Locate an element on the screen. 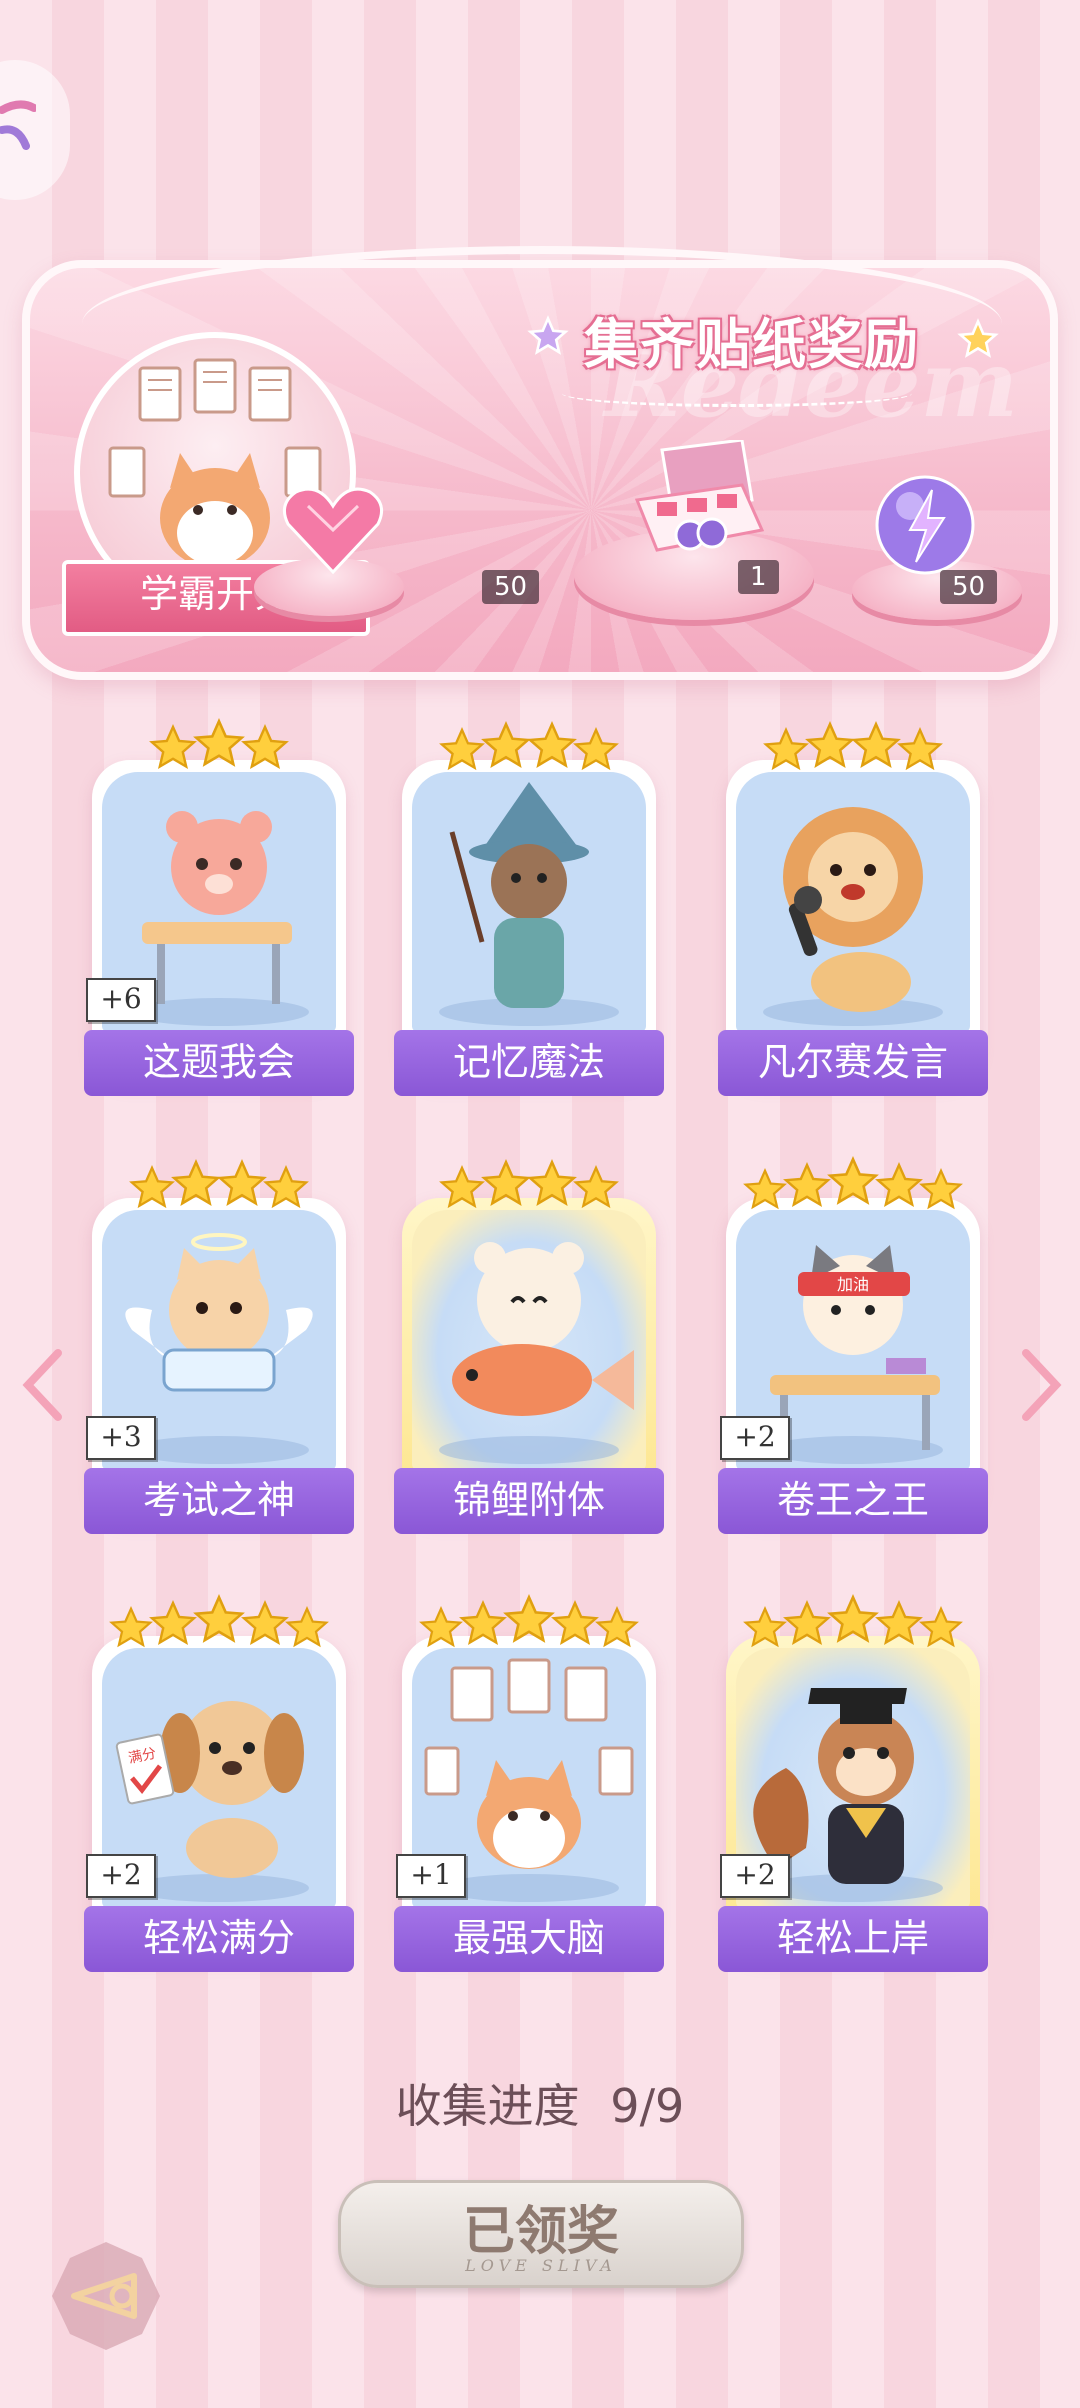  sticker-frame: 轻松上岸 +2 is located at coordinates (853, 1804).